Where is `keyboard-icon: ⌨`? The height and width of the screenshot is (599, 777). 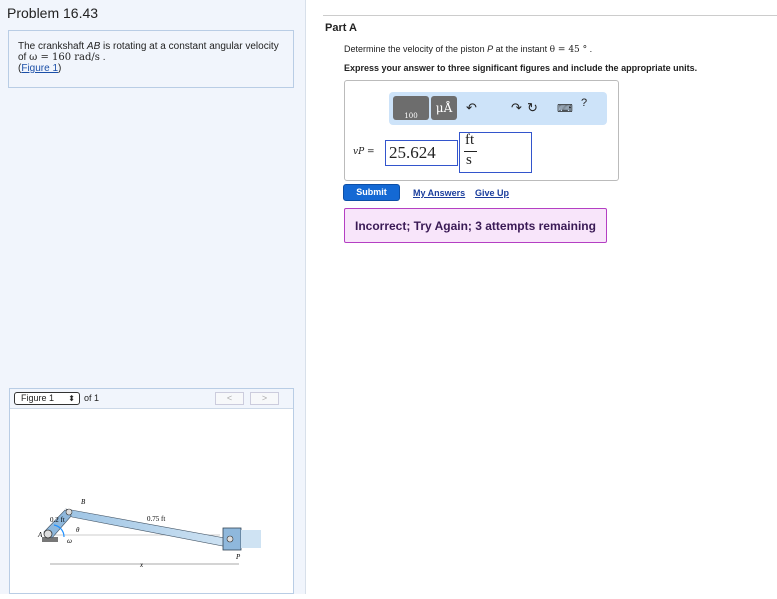
keyboard-icon: ⌨ is located at coordinates (565, 108).